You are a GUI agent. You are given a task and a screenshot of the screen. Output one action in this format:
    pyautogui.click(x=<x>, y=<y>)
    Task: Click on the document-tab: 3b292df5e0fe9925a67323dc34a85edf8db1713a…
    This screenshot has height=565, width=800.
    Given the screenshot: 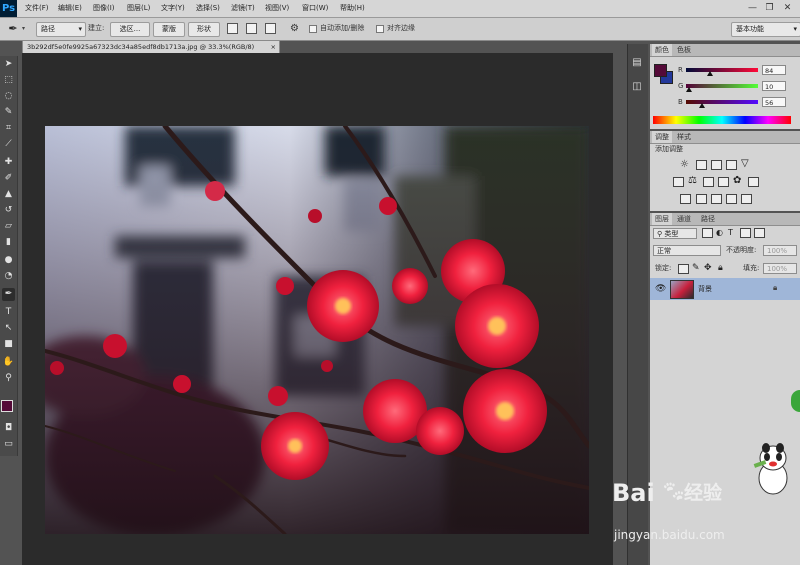 What is the action you would take?
    pyautogui.click(x=151, y=46)
    